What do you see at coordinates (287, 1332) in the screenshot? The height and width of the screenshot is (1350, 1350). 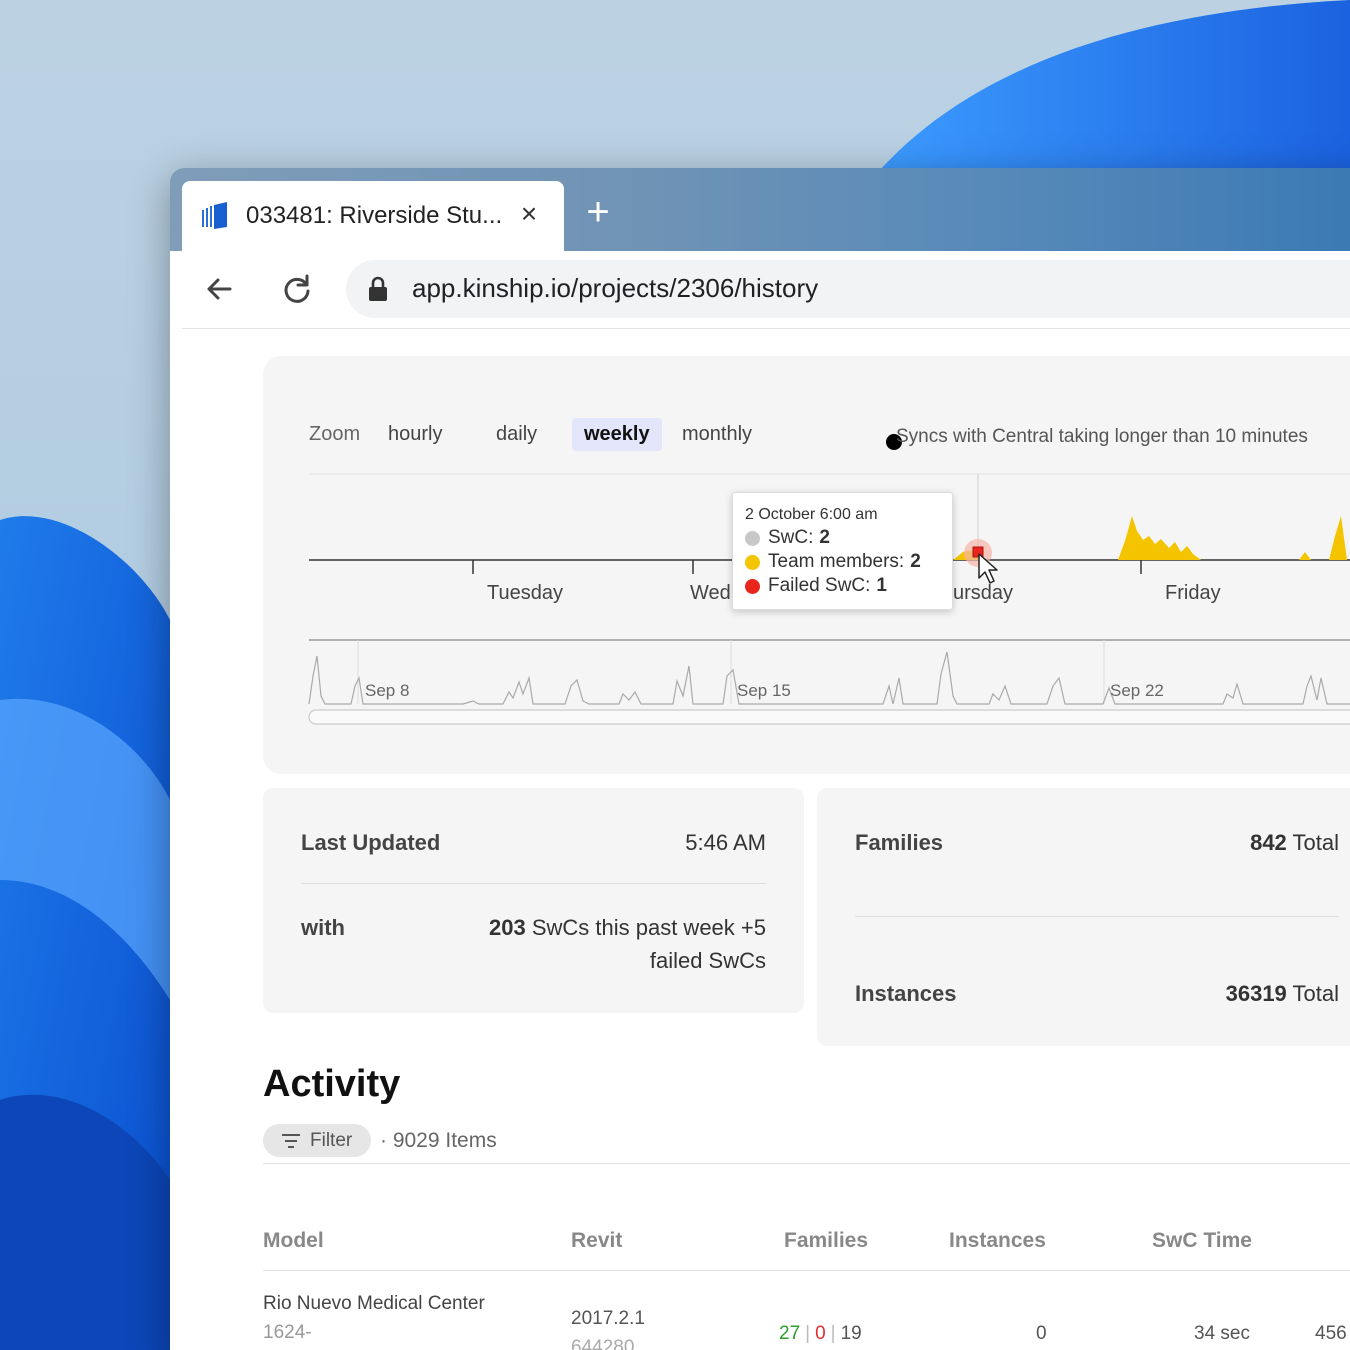 I see `row-model-sub: 1624-` at bounding box center [287, 1332].